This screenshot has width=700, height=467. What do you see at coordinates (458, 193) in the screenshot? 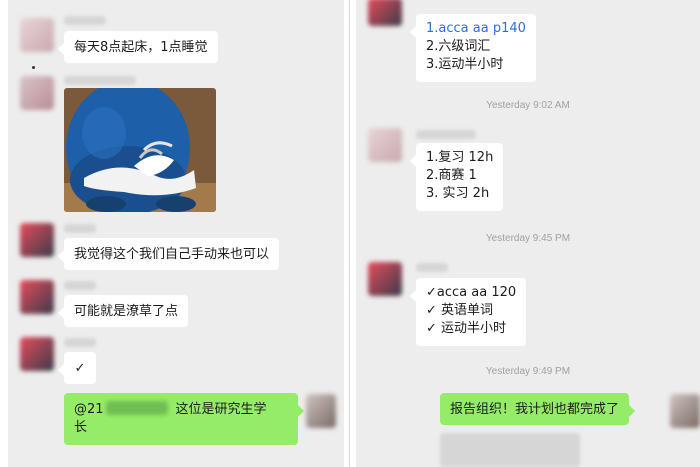
I see `message-line: 3. 实习 2h` at bounding box center [458, 193].